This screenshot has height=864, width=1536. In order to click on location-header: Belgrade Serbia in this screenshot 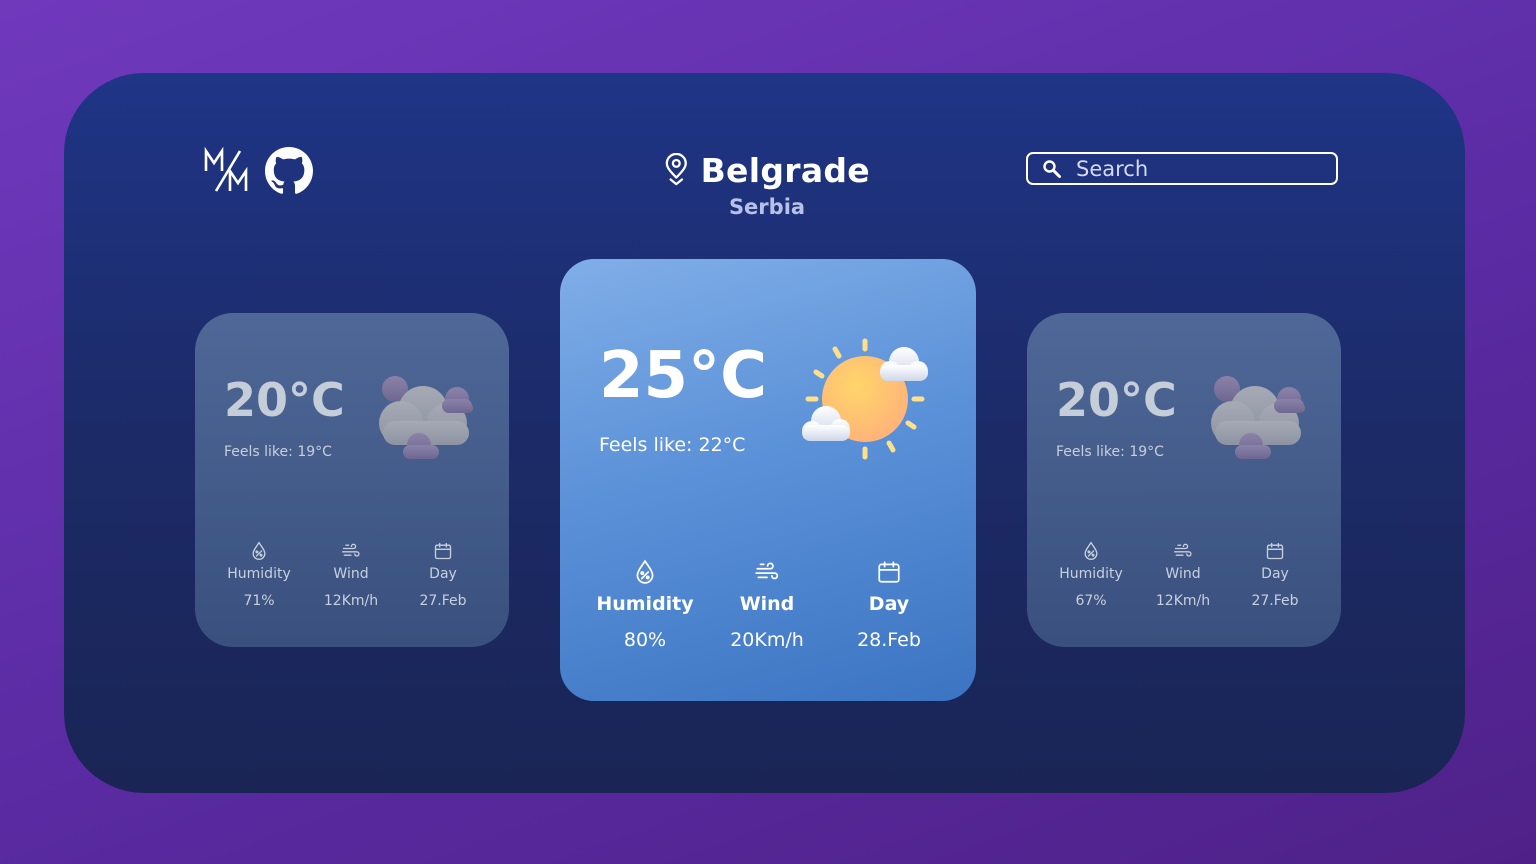, I will do `click(767, 183)`.